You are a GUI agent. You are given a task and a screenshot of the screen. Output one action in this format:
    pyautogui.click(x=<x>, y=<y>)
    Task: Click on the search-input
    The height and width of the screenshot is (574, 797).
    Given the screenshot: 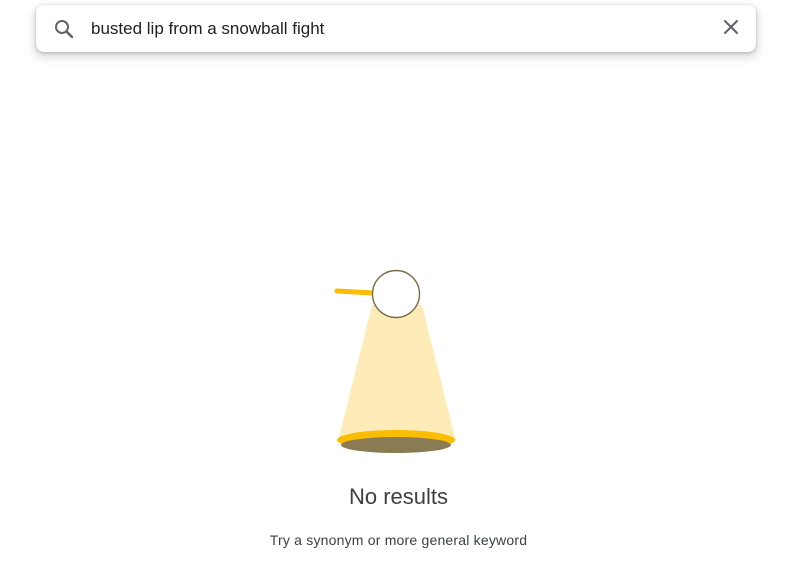 What is the action you would take?
    pyautogui.click(x=391, y=29)
    